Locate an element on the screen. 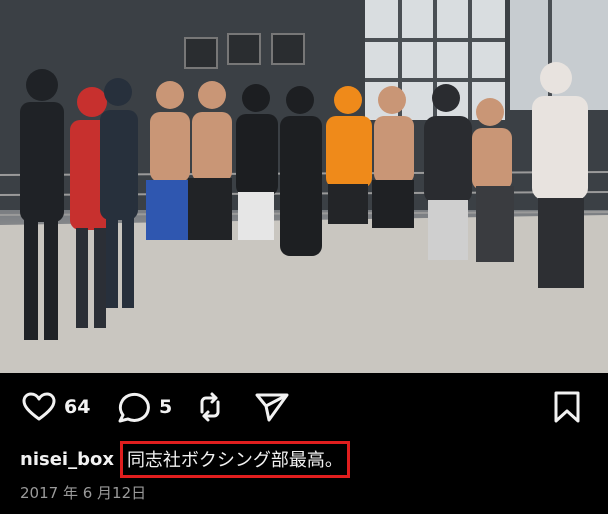  post-action-bar: 64 5 is located at coordinates (304, 406).